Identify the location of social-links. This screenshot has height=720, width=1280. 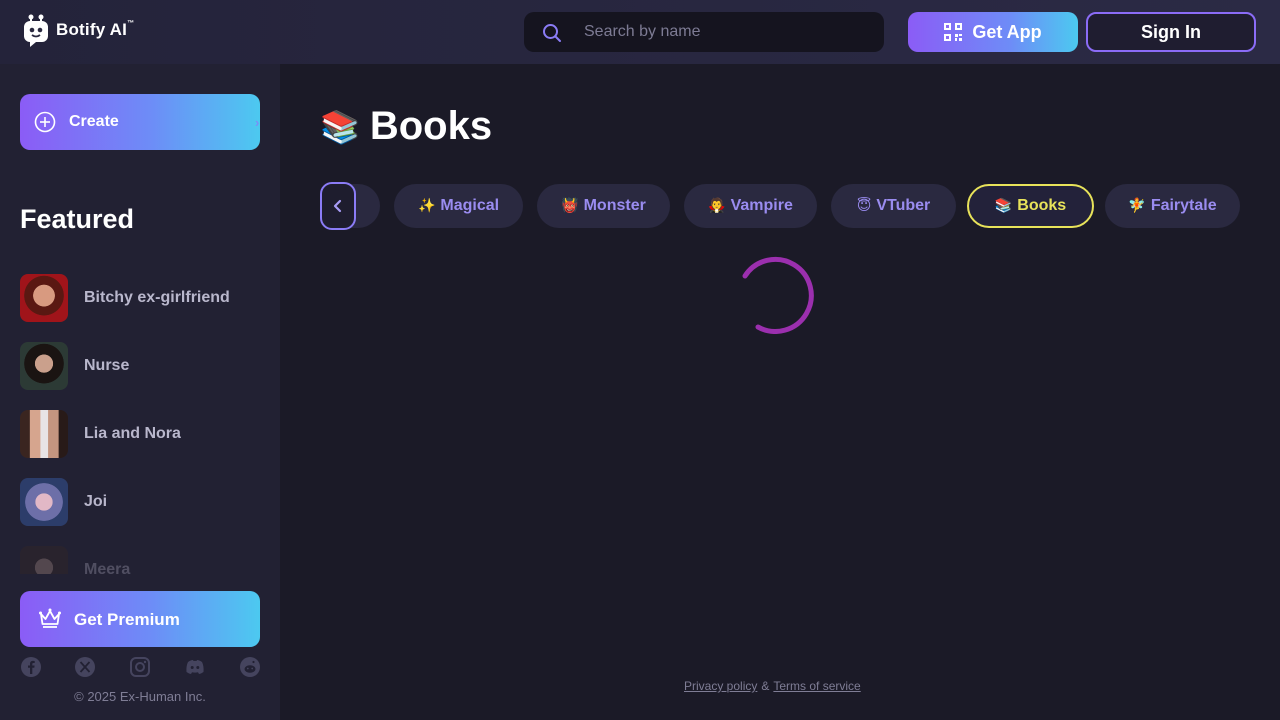
(140, 667).